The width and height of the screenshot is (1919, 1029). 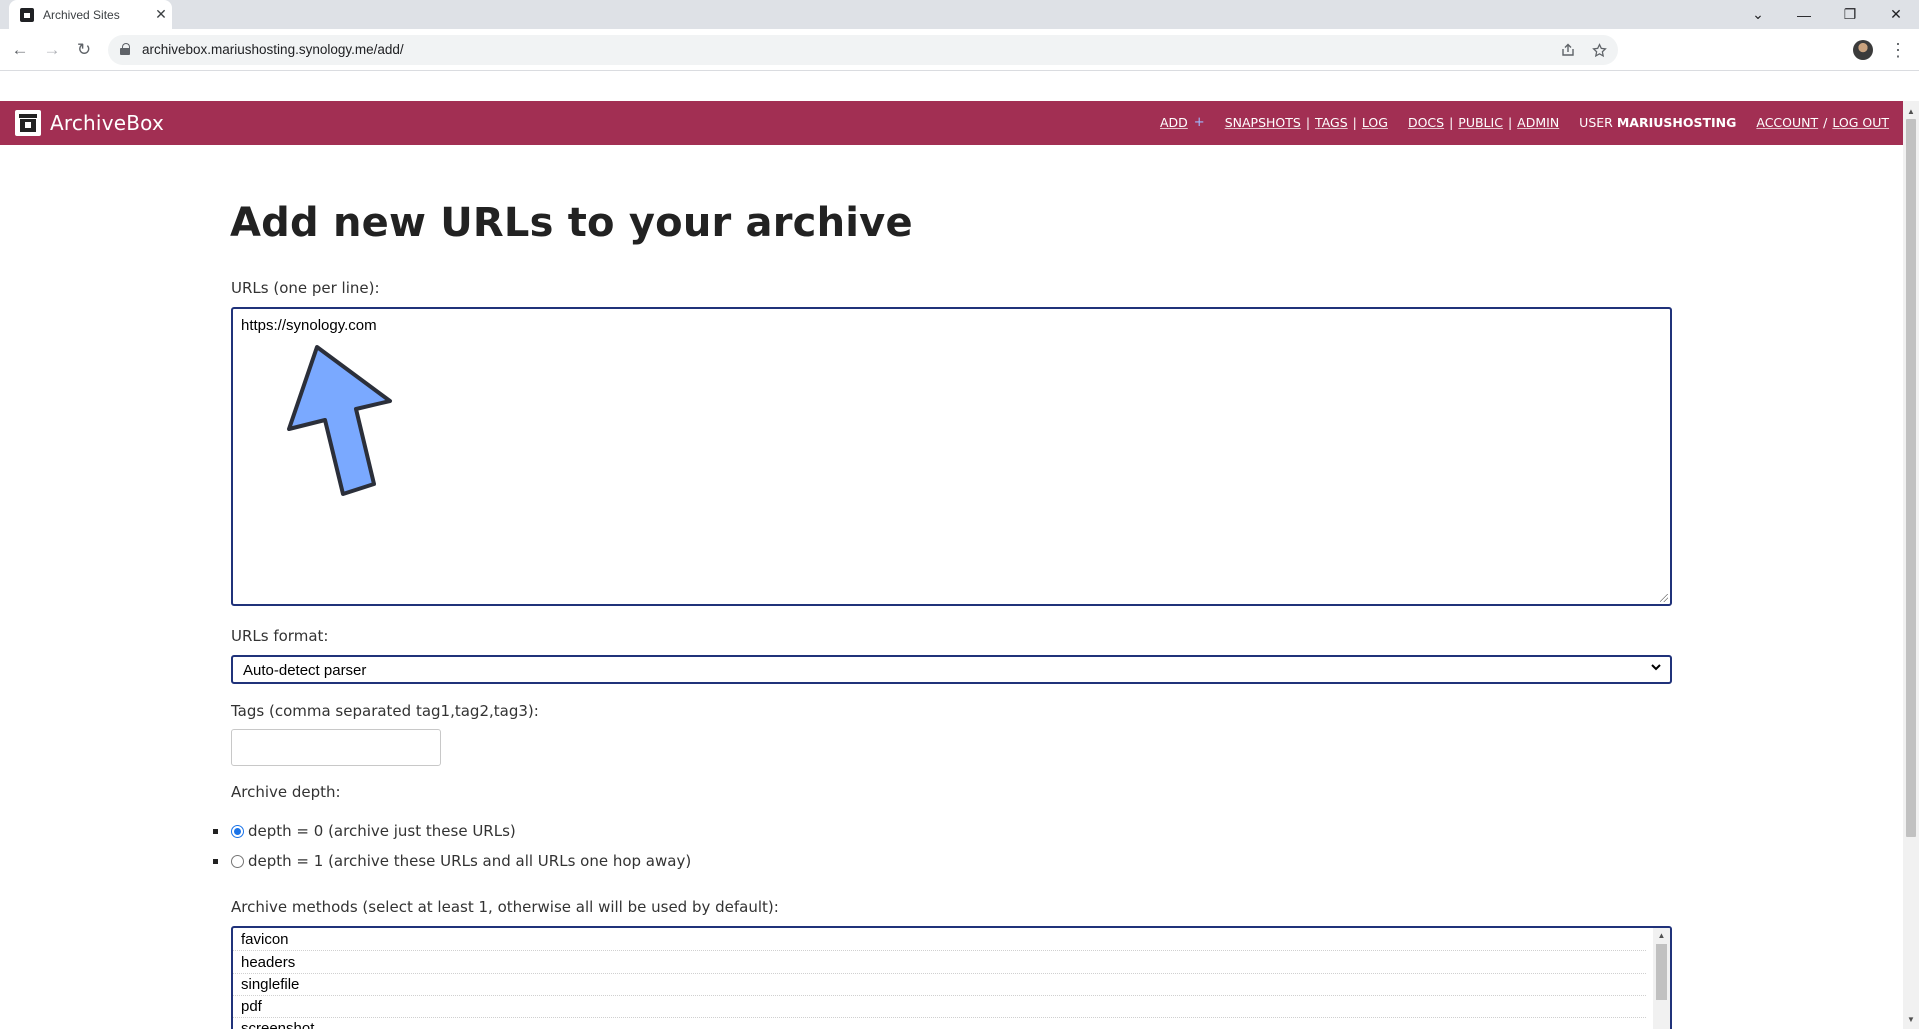 What do you see at coordinates (939, 1023) in the screenshot?
I see `method-option: screenshot` at bounding box center [939, 1023].